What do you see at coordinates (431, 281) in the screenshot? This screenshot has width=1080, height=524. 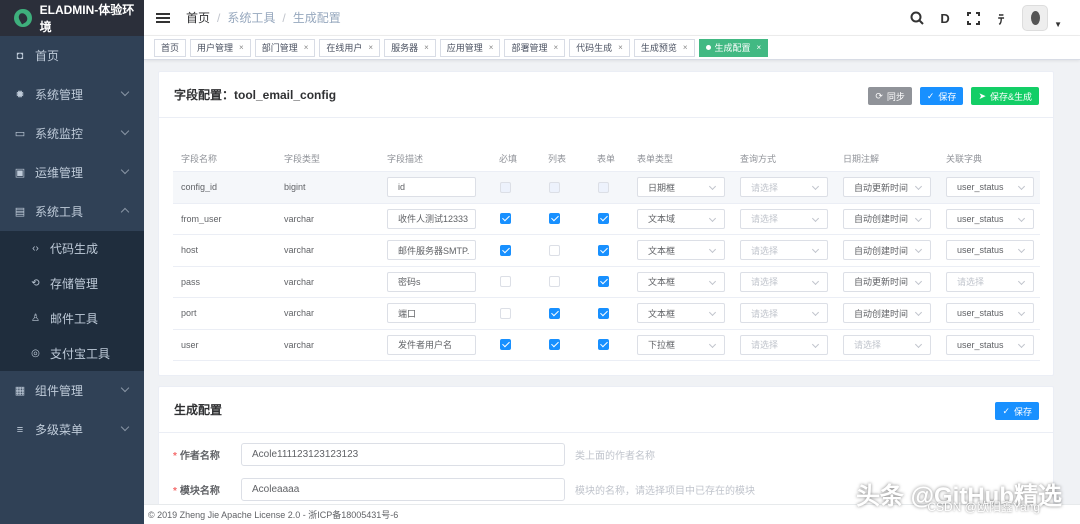 I see `desc-input: 密码s` at bounding box center [431, 281].